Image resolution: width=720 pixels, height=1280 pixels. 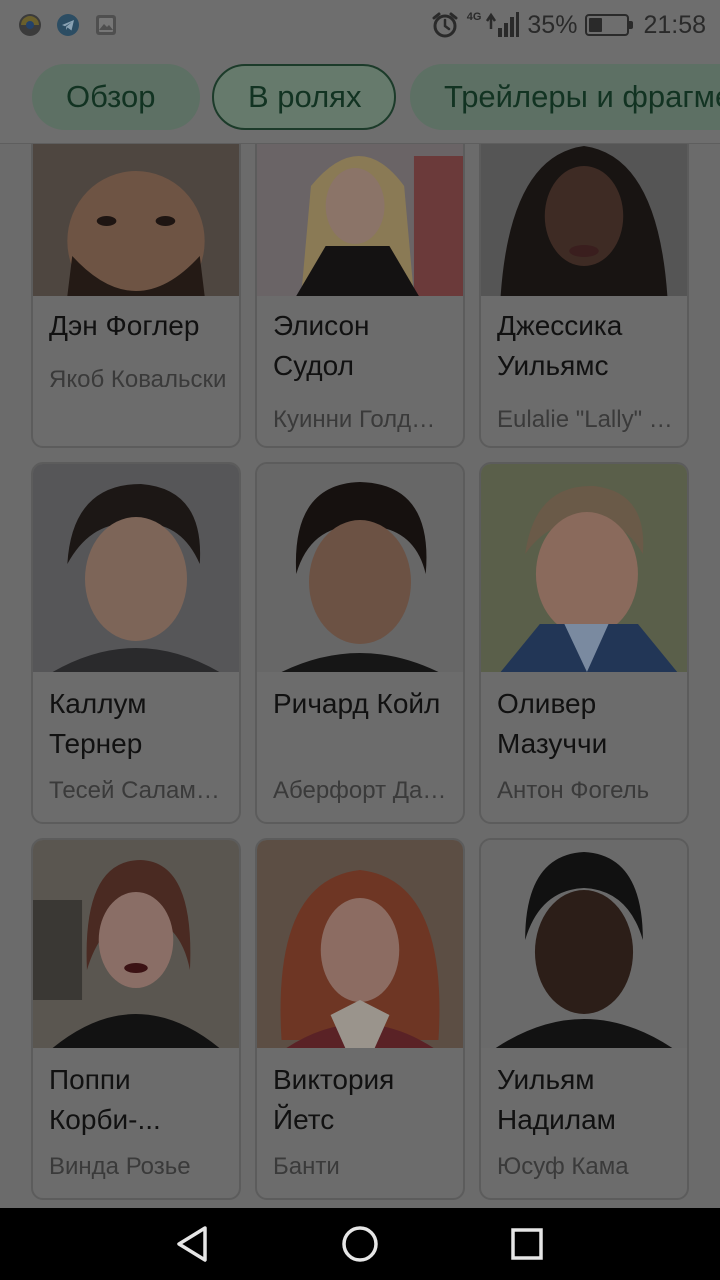 What do you see at coordinates (573, 790) in the screenshot?
I see `character-name: Антон Фогель` at bounding box center [573, 790].